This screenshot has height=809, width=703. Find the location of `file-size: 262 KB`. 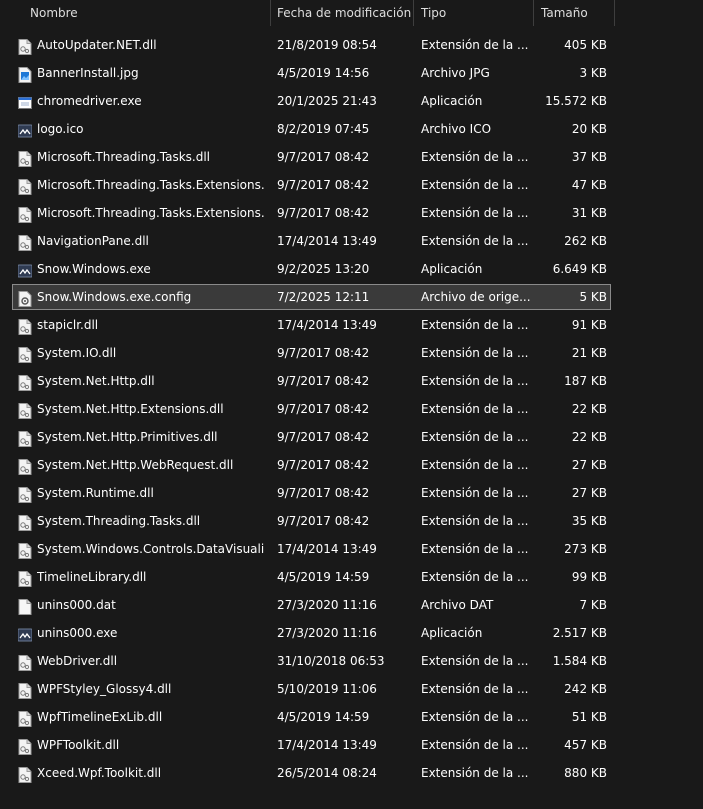

file-size: 262 KB is located at coordinates (585, 241).